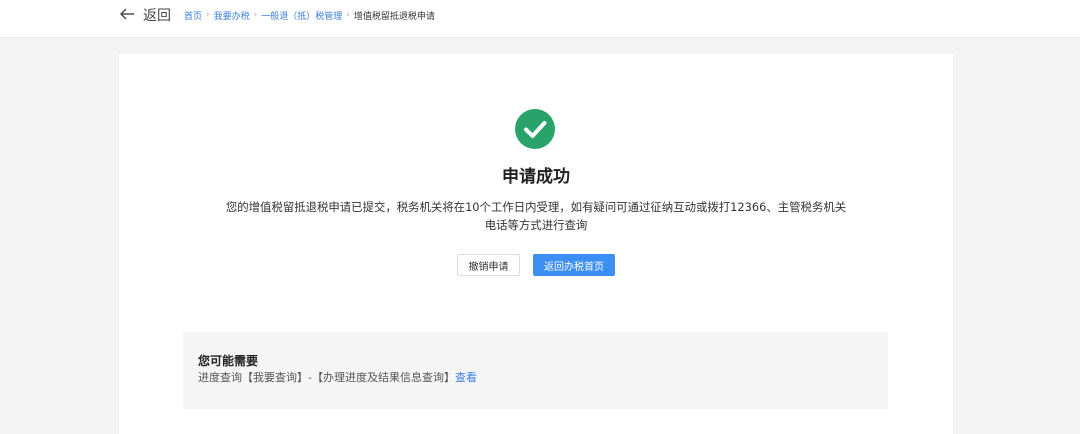 This screenshot has height=434, width=1080. I want to click on breadcrumb-home: 首页, so click(193, 15).